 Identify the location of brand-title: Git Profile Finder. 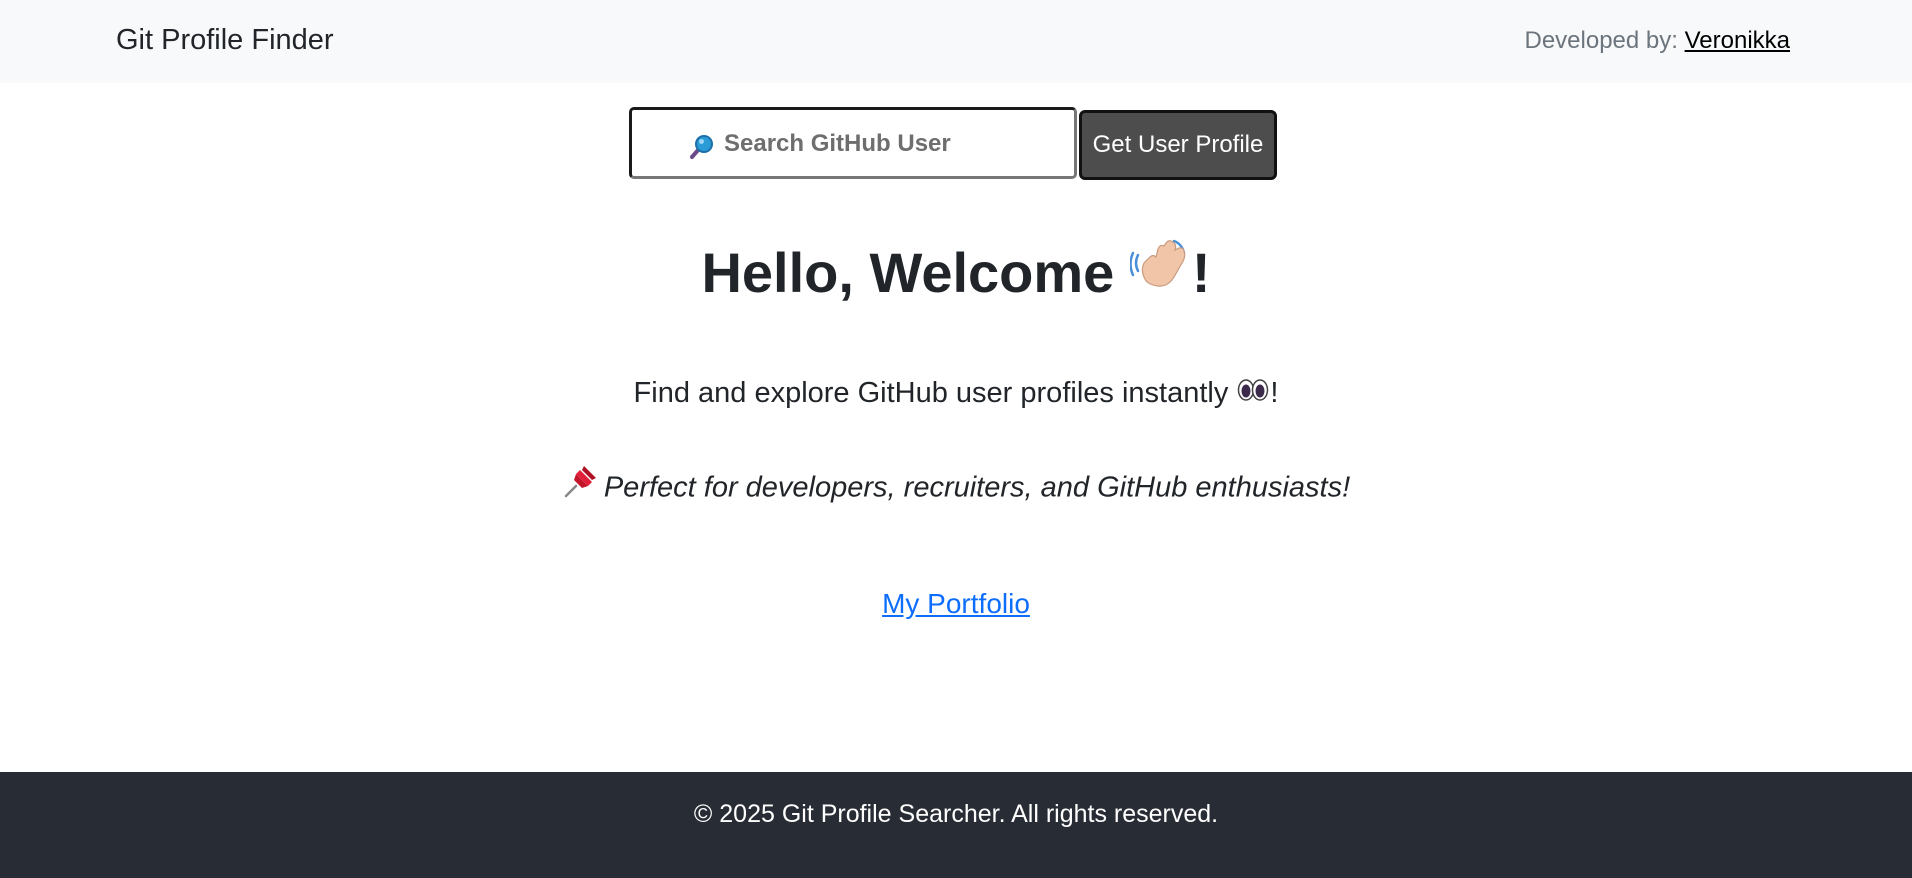
(225, 40).